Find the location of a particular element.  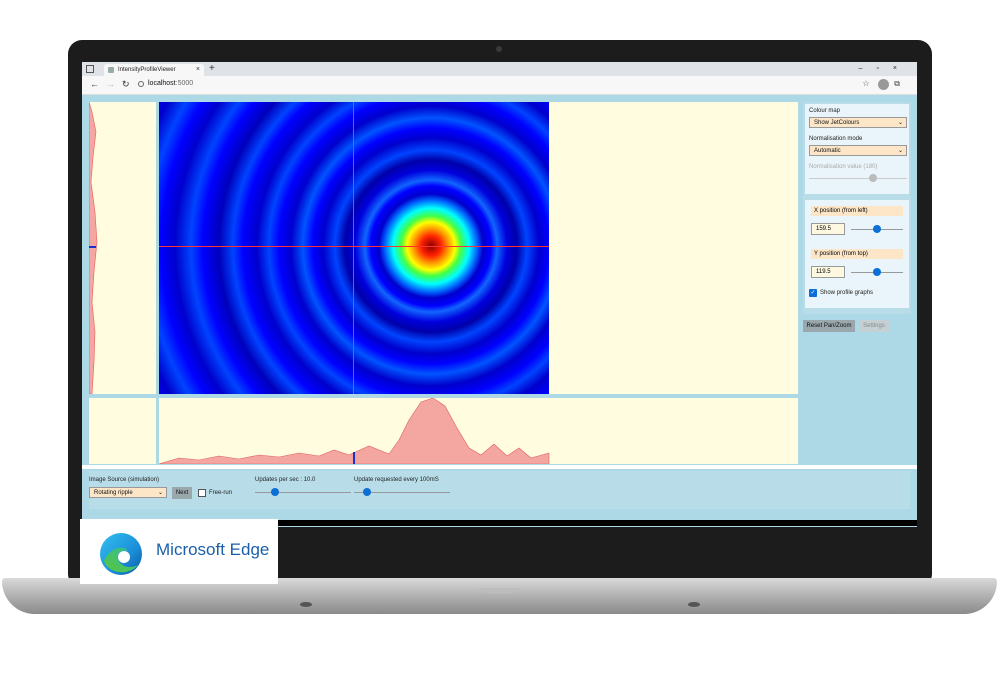

normalisation-mode-value: Automatic is located at coordinates (827, 151).